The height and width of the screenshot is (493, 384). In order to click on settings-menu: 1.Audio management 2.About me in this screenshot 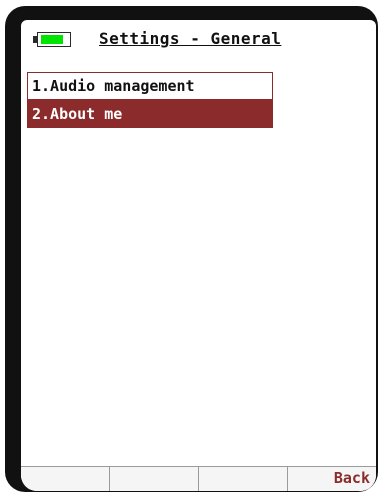, I will do `click(150, 100)`.